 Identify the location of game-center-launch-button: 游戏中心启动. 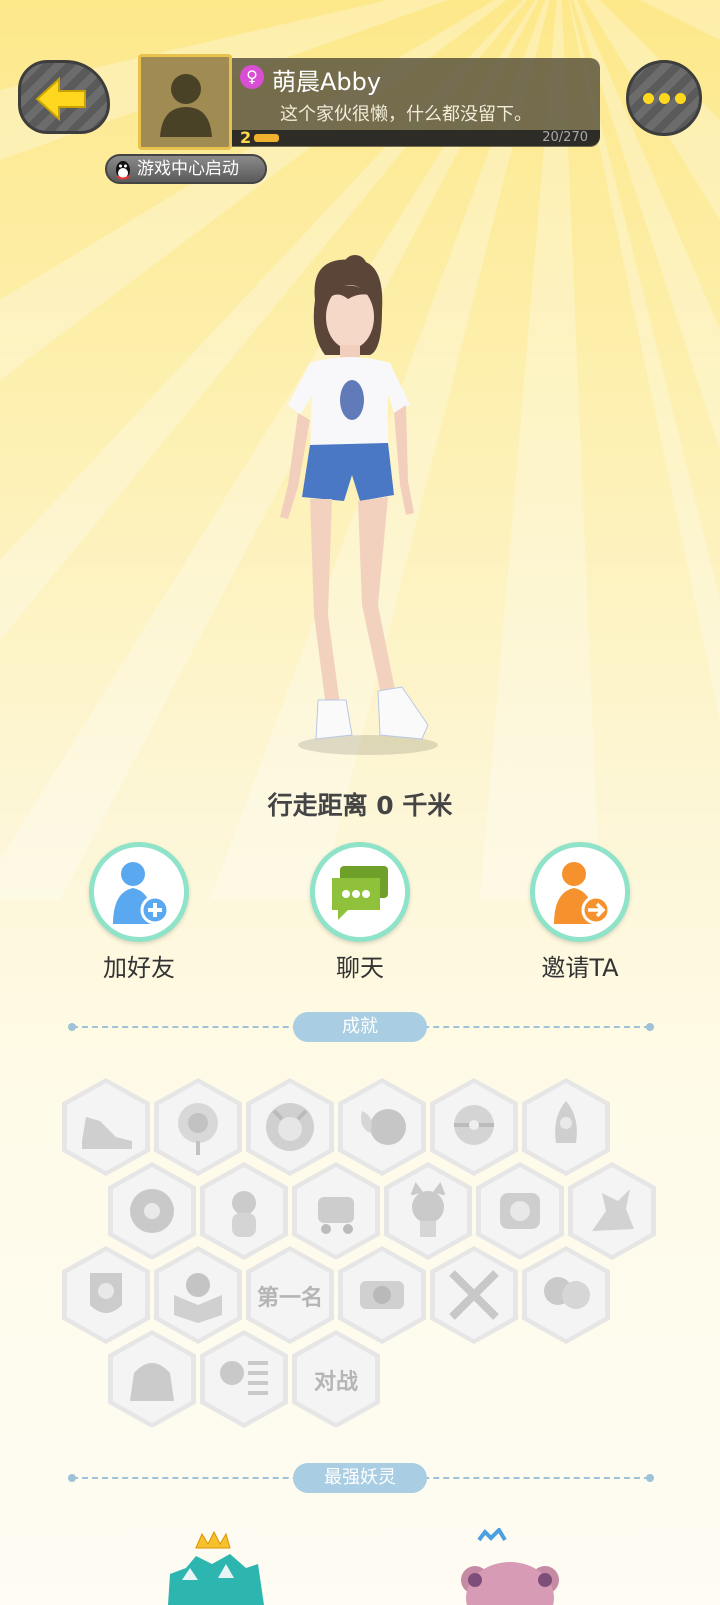
(186, 169).